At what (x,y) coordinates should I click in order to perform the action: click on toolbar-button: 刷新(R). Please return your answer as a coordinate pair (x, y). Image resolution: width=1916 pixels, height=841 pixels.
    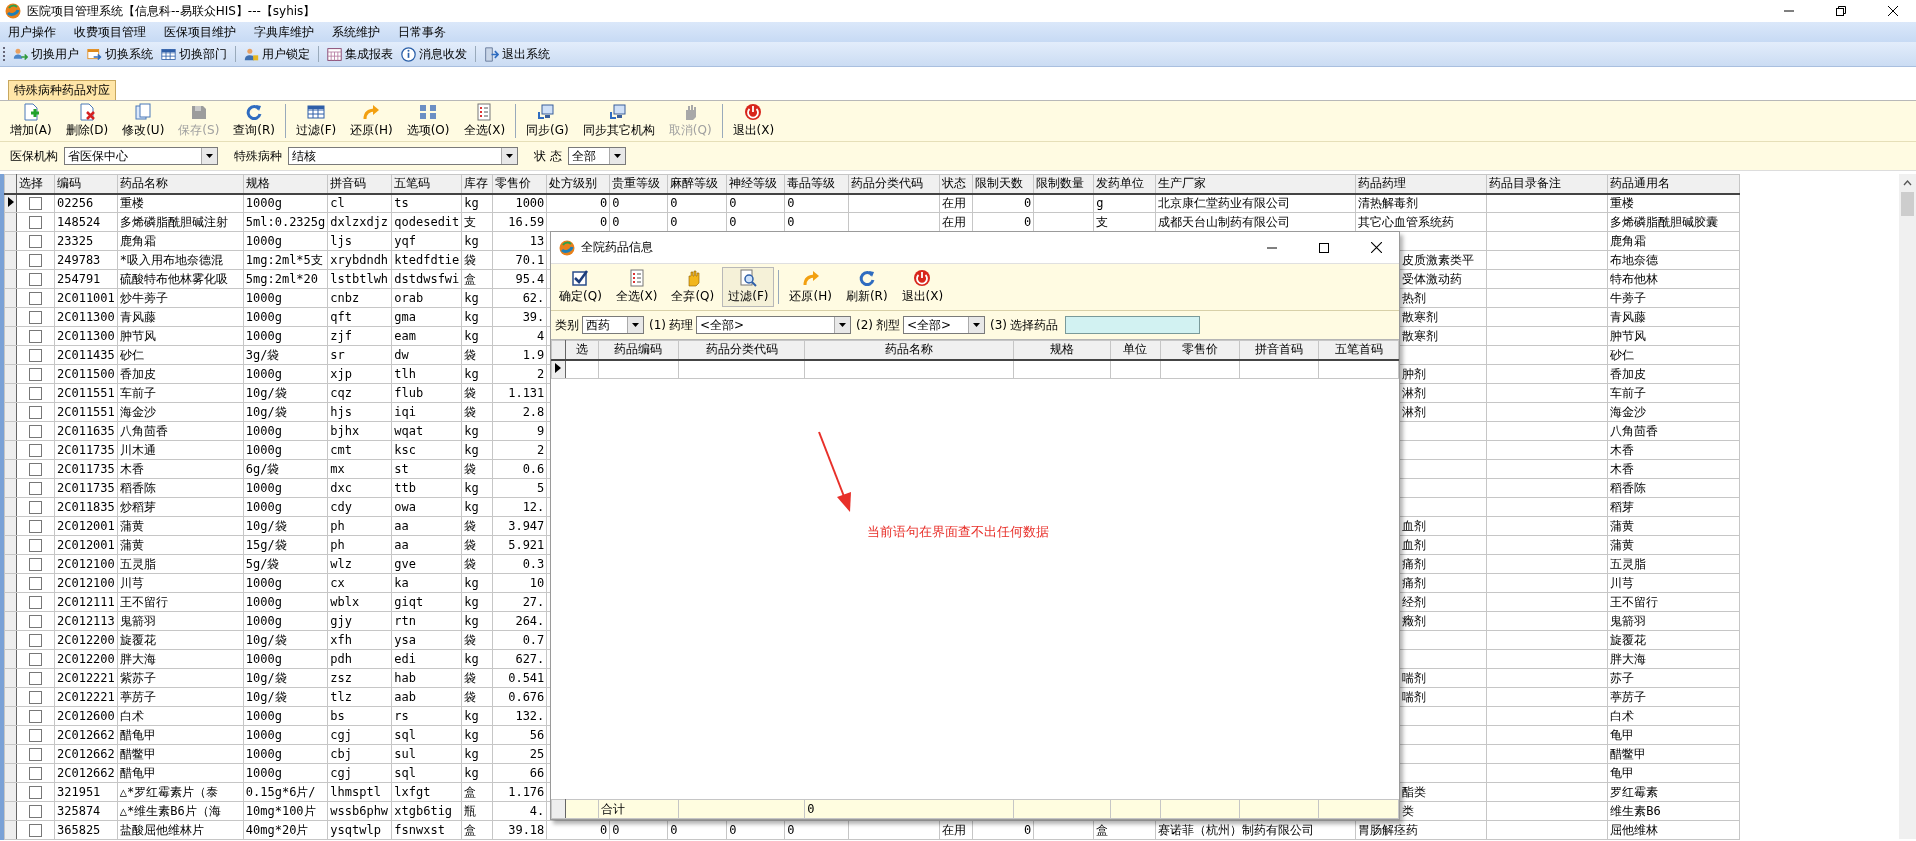
    Looking at the image, I should click on (866, 287).